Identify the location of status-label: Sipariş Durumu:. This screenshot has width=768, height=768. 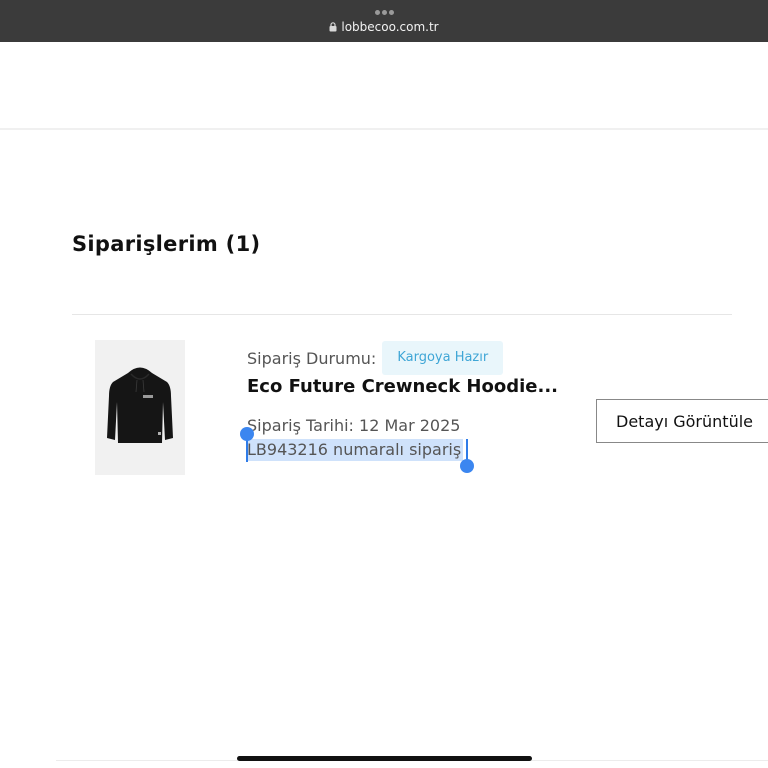
(312, 358).